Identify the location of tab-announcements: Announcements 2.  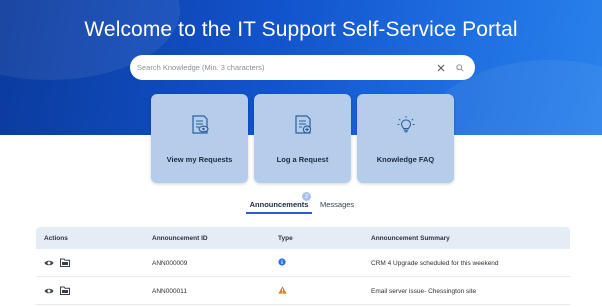
(279, 203).